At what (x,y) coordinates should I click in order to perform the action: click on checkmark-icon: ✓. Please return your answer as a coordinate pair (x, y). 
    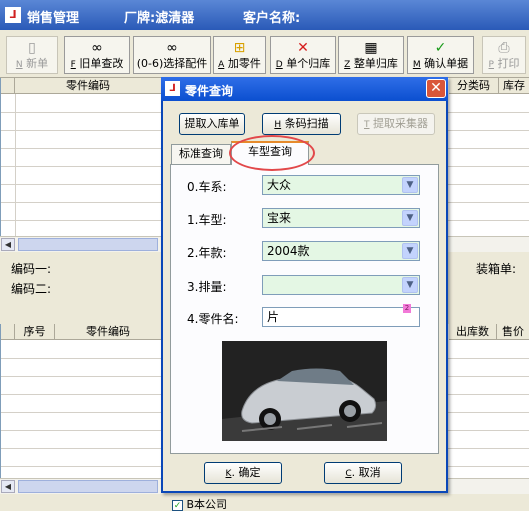
    Looking at the image, I should click on (440, 48).